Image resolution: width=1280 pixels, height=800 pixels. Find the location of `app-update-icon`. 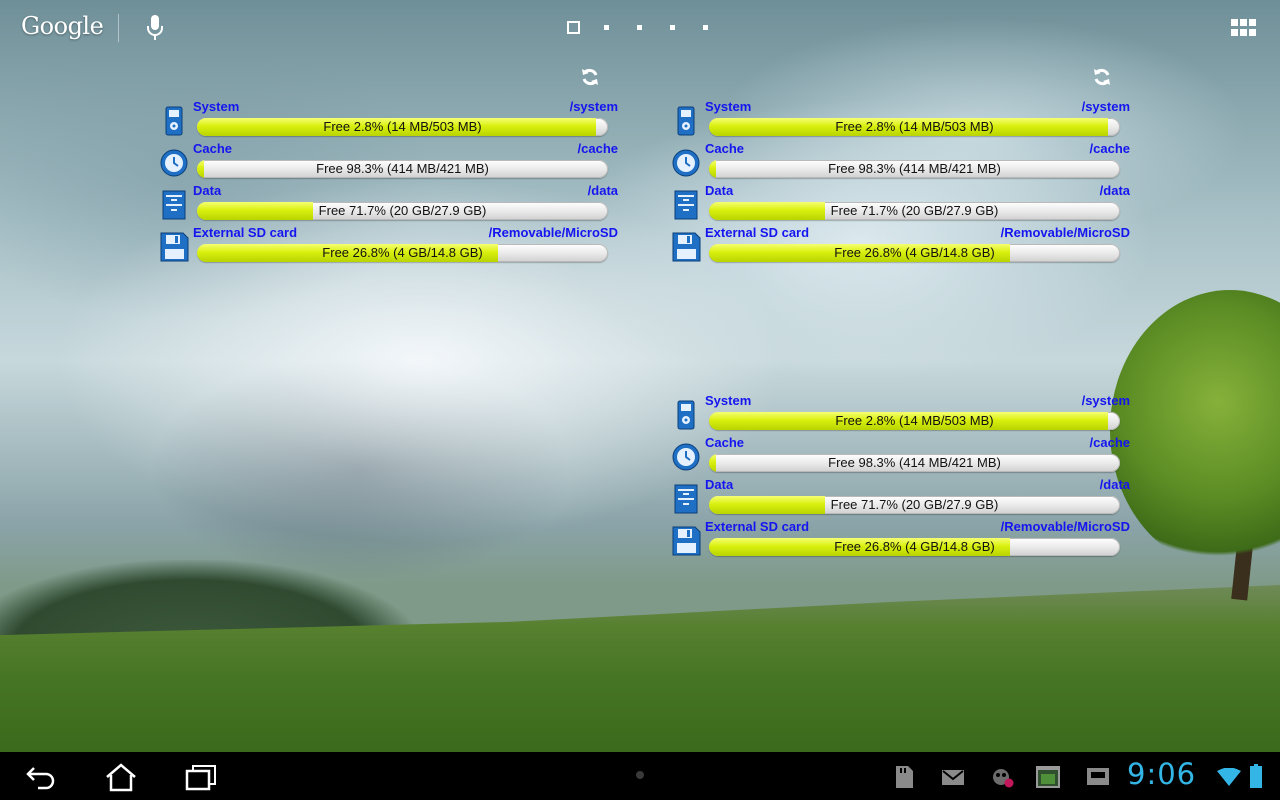

app-update-icon is located at coordinates (1003, 777).